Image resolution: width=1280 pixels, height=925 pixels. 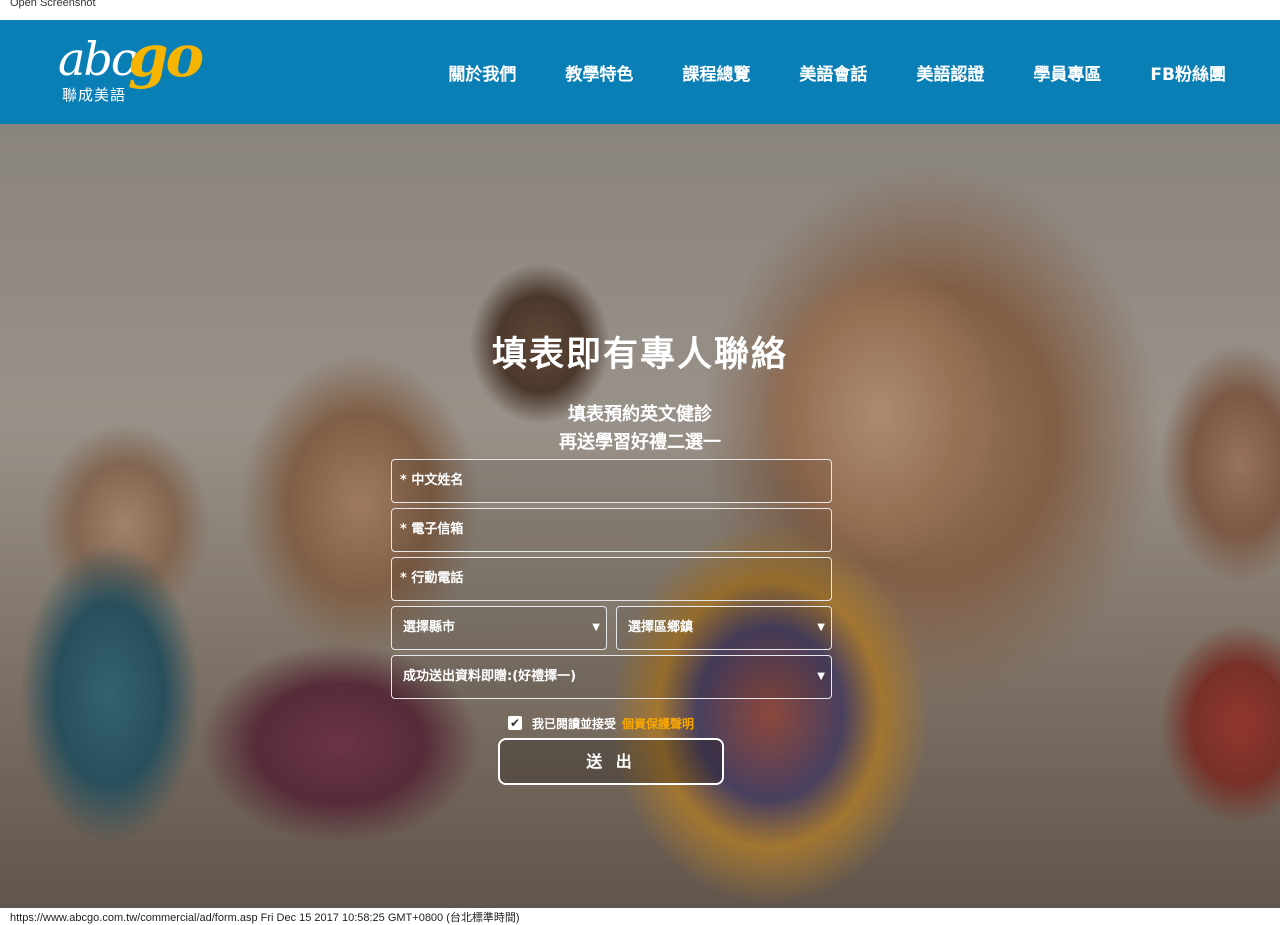 I want to click on nav-item-courses: 課程總覽, so click(x=716, y=72).